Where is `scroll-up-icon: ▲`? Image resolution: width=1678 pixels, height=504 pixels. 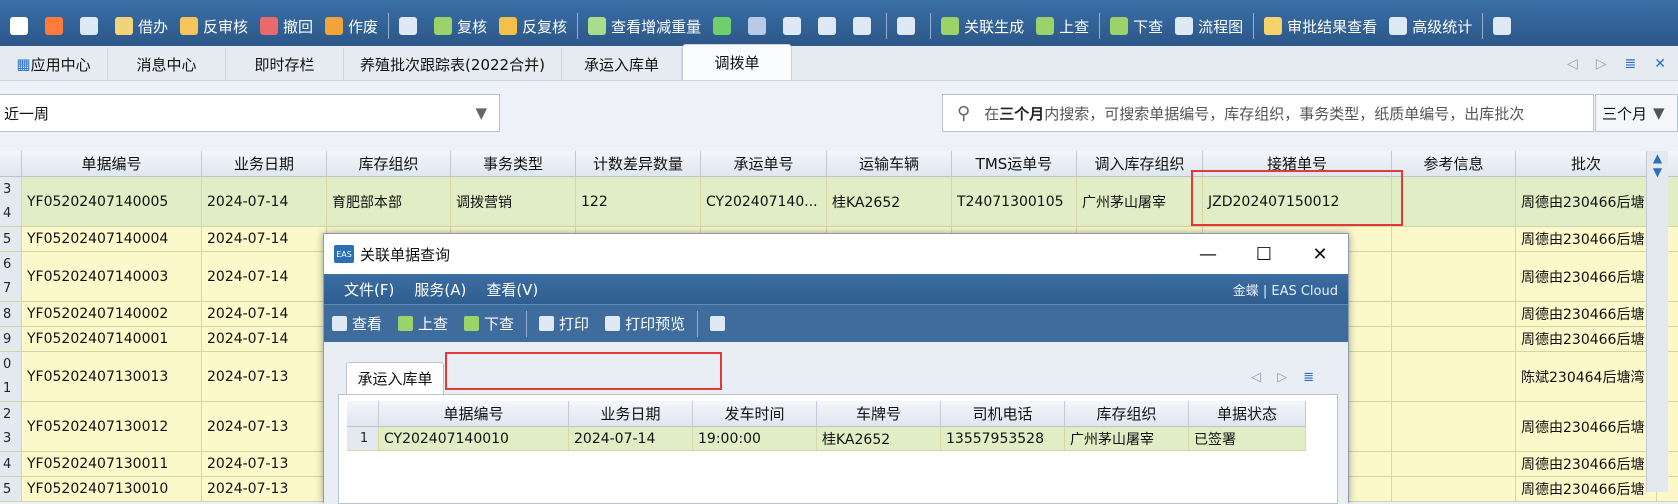
scroll-up-icon: ▲ is located at coordinates (1657, 158).